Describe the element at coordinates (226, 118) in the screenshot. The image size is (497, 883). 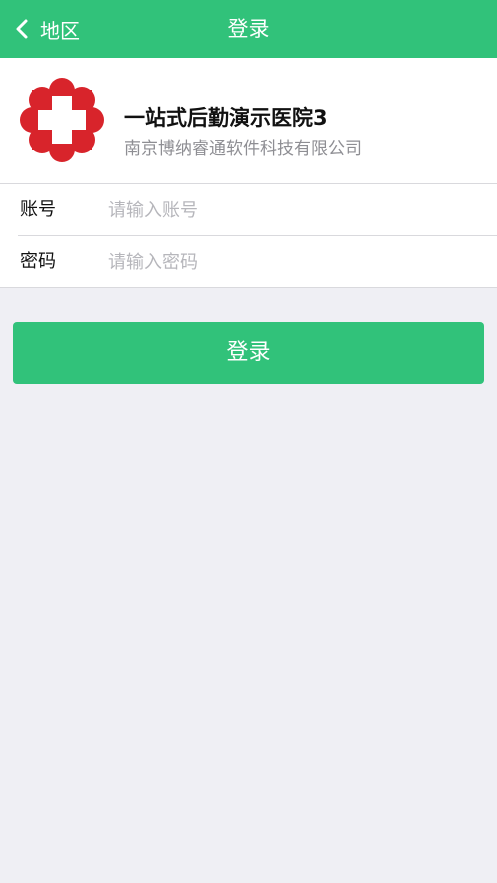
I see `hospital-name: 一站式后勤演示医院3` at that location.